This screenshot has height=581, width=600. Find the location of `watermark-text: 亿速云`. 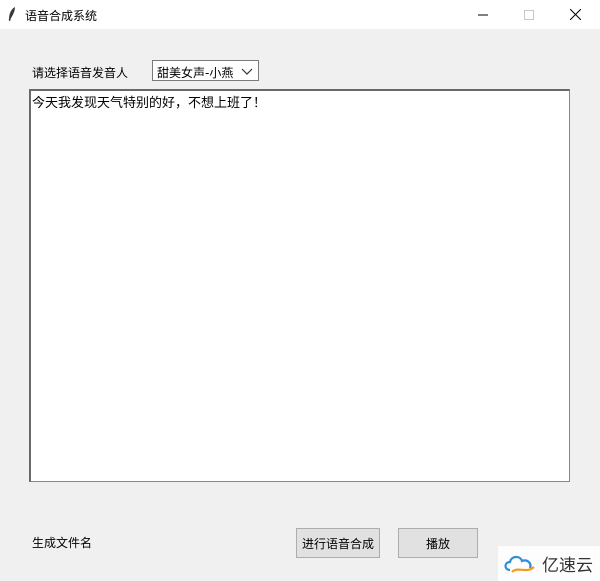

watermark-text: 亿速云 is located at coordinates (567, 566).